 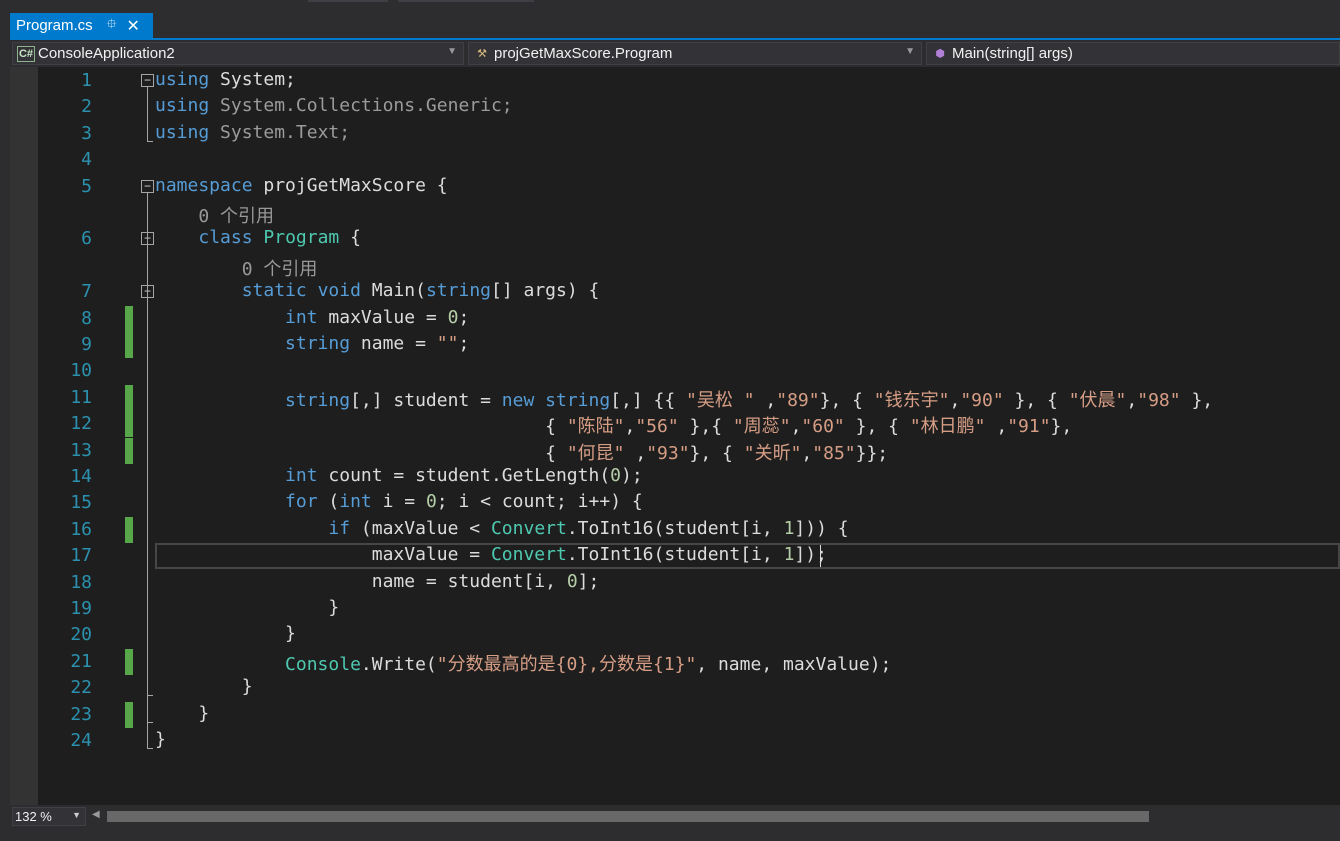 What do you see at coordinates (1133, 53) in the screenshot?
I see `member-dropdown: ⬢ Main(string[] args)` at bounding box center [1133, 53].